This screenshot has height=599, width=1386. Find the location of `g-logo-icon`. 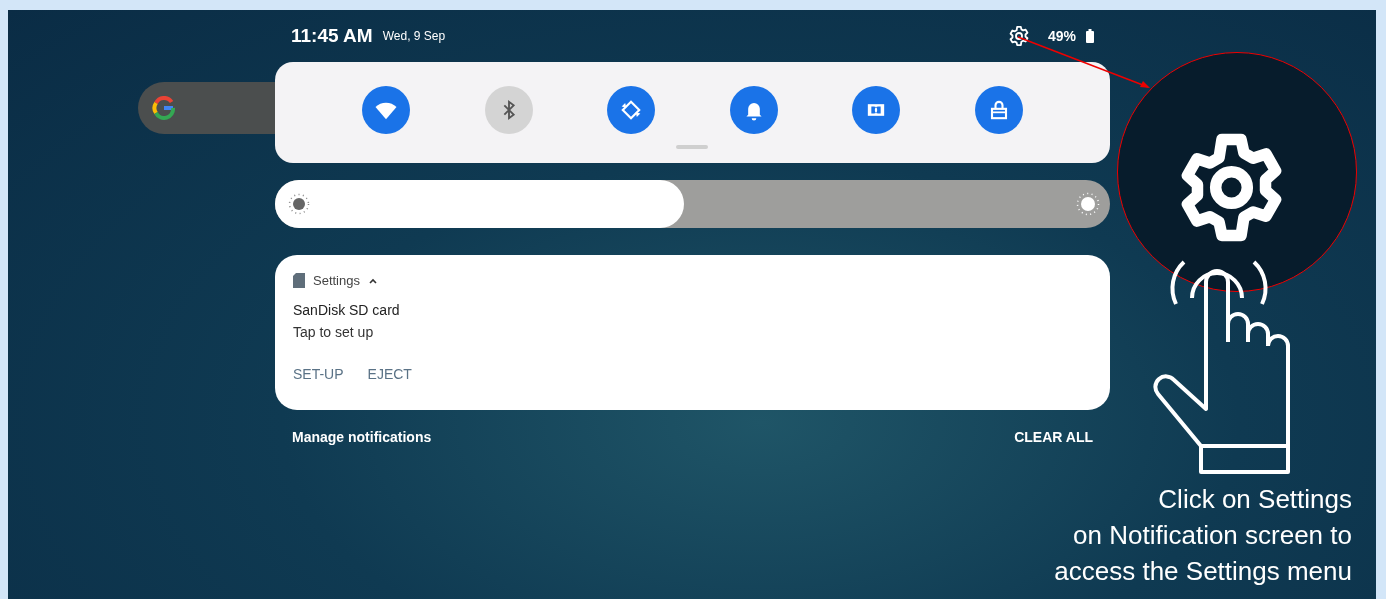

g-logo-icon is located at coordinates (164, 108).